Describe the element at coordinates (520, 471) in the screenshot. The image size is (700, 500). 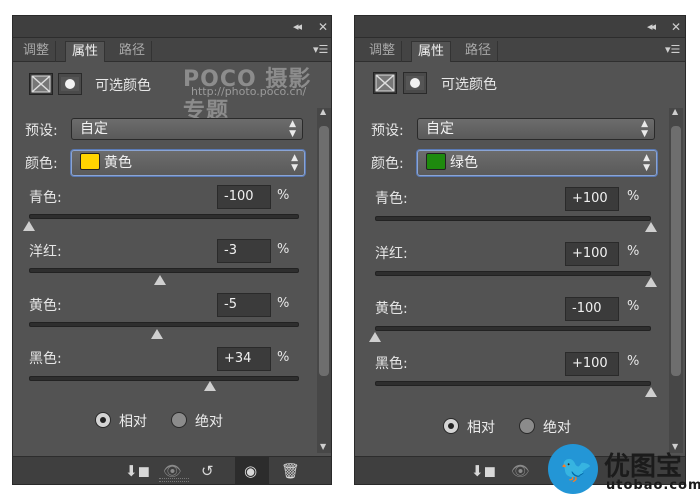
I see `view-previous-icon: 👁` at that location.